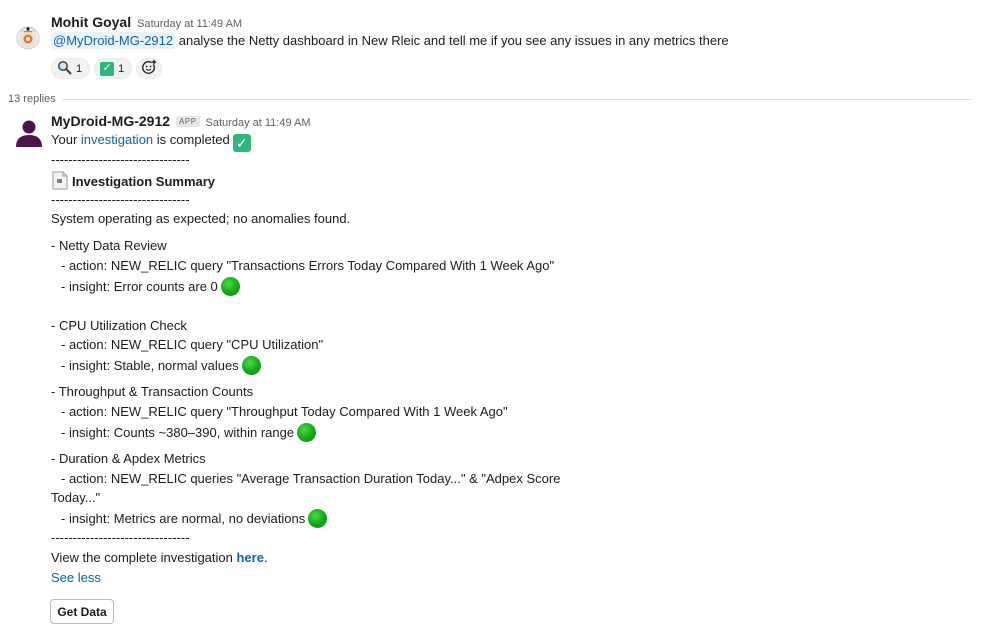  What do you see at coordinates (66, 139) in the screenshot?
I see `completion-text: Your` at bounding box center [66, 139].